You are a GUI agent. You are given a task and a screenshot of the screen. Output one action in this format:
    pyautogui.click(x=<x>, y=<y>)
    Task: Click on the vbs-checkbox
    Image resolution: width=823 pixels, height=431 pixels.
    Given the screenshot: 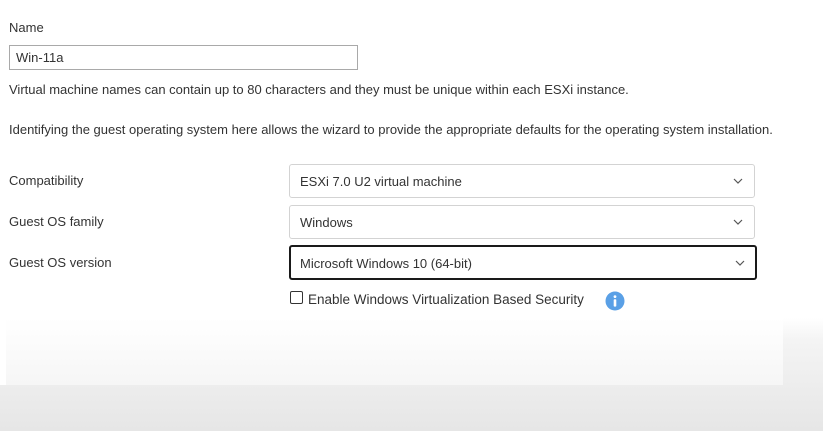 What is the action you would take?
    pyautogui.click(x=296, y=297)
    